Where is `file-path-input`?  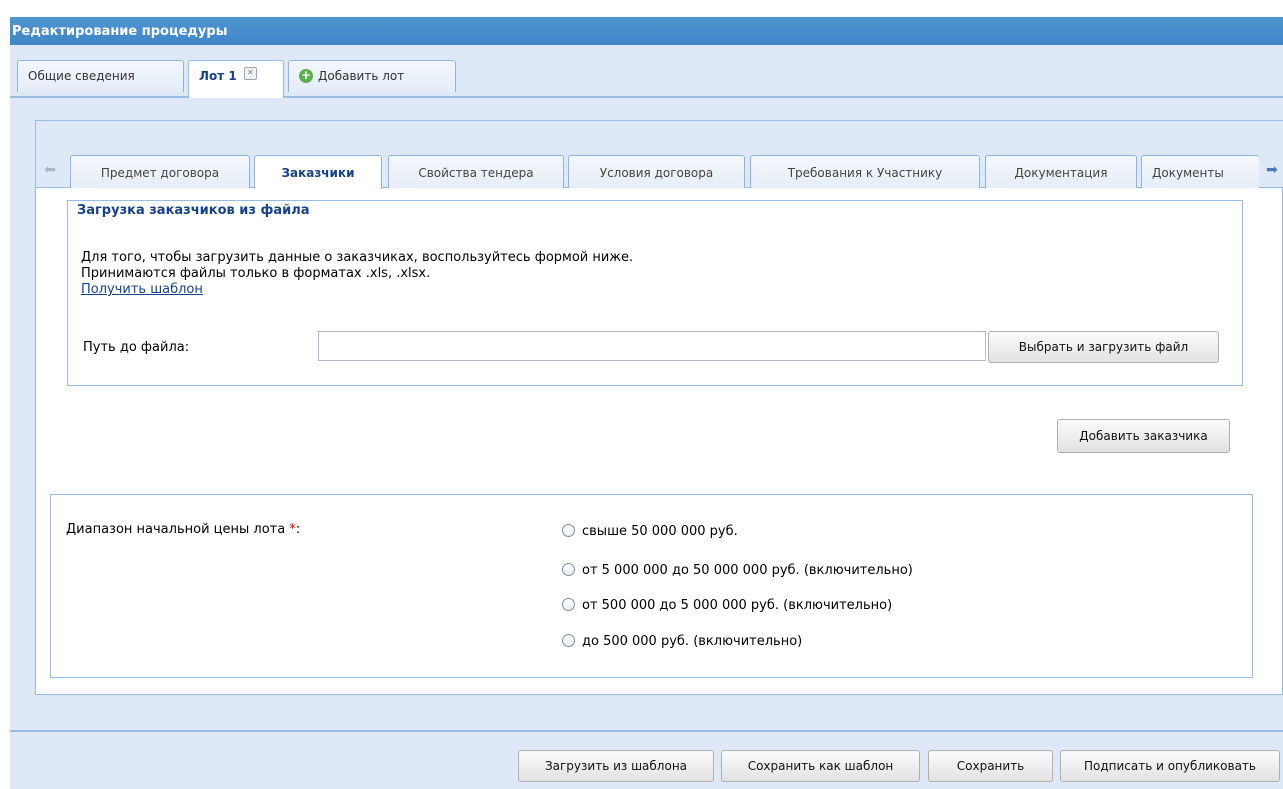
file-path-input is located at coordinates (652, 346).